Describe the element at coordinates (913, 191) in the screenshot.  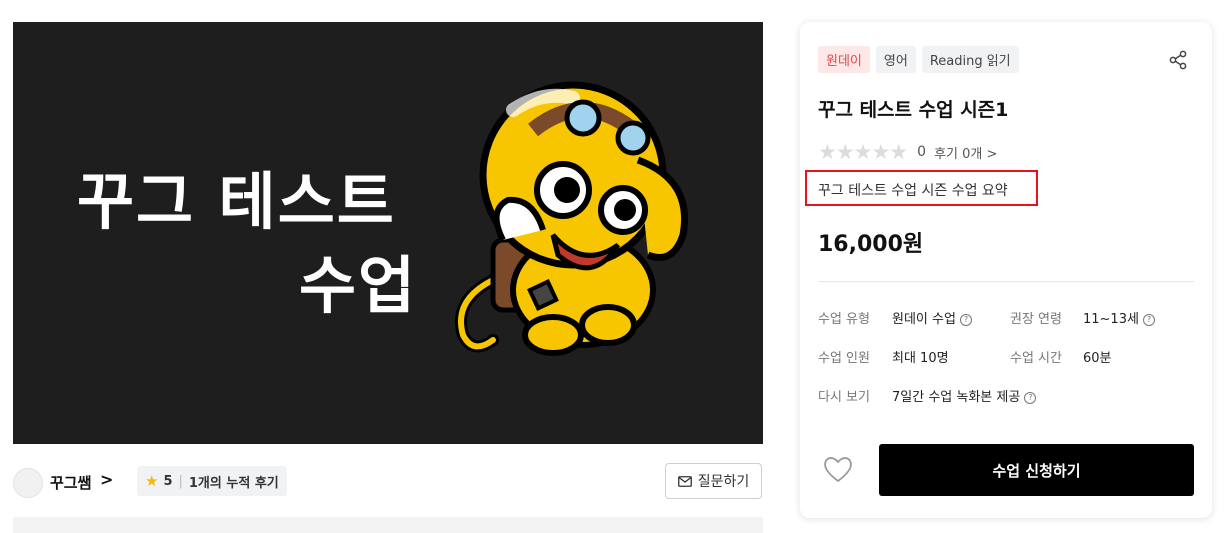
I see `course-summary: 꾸그 테스트 수업 시즌 수업 요약` at that location.